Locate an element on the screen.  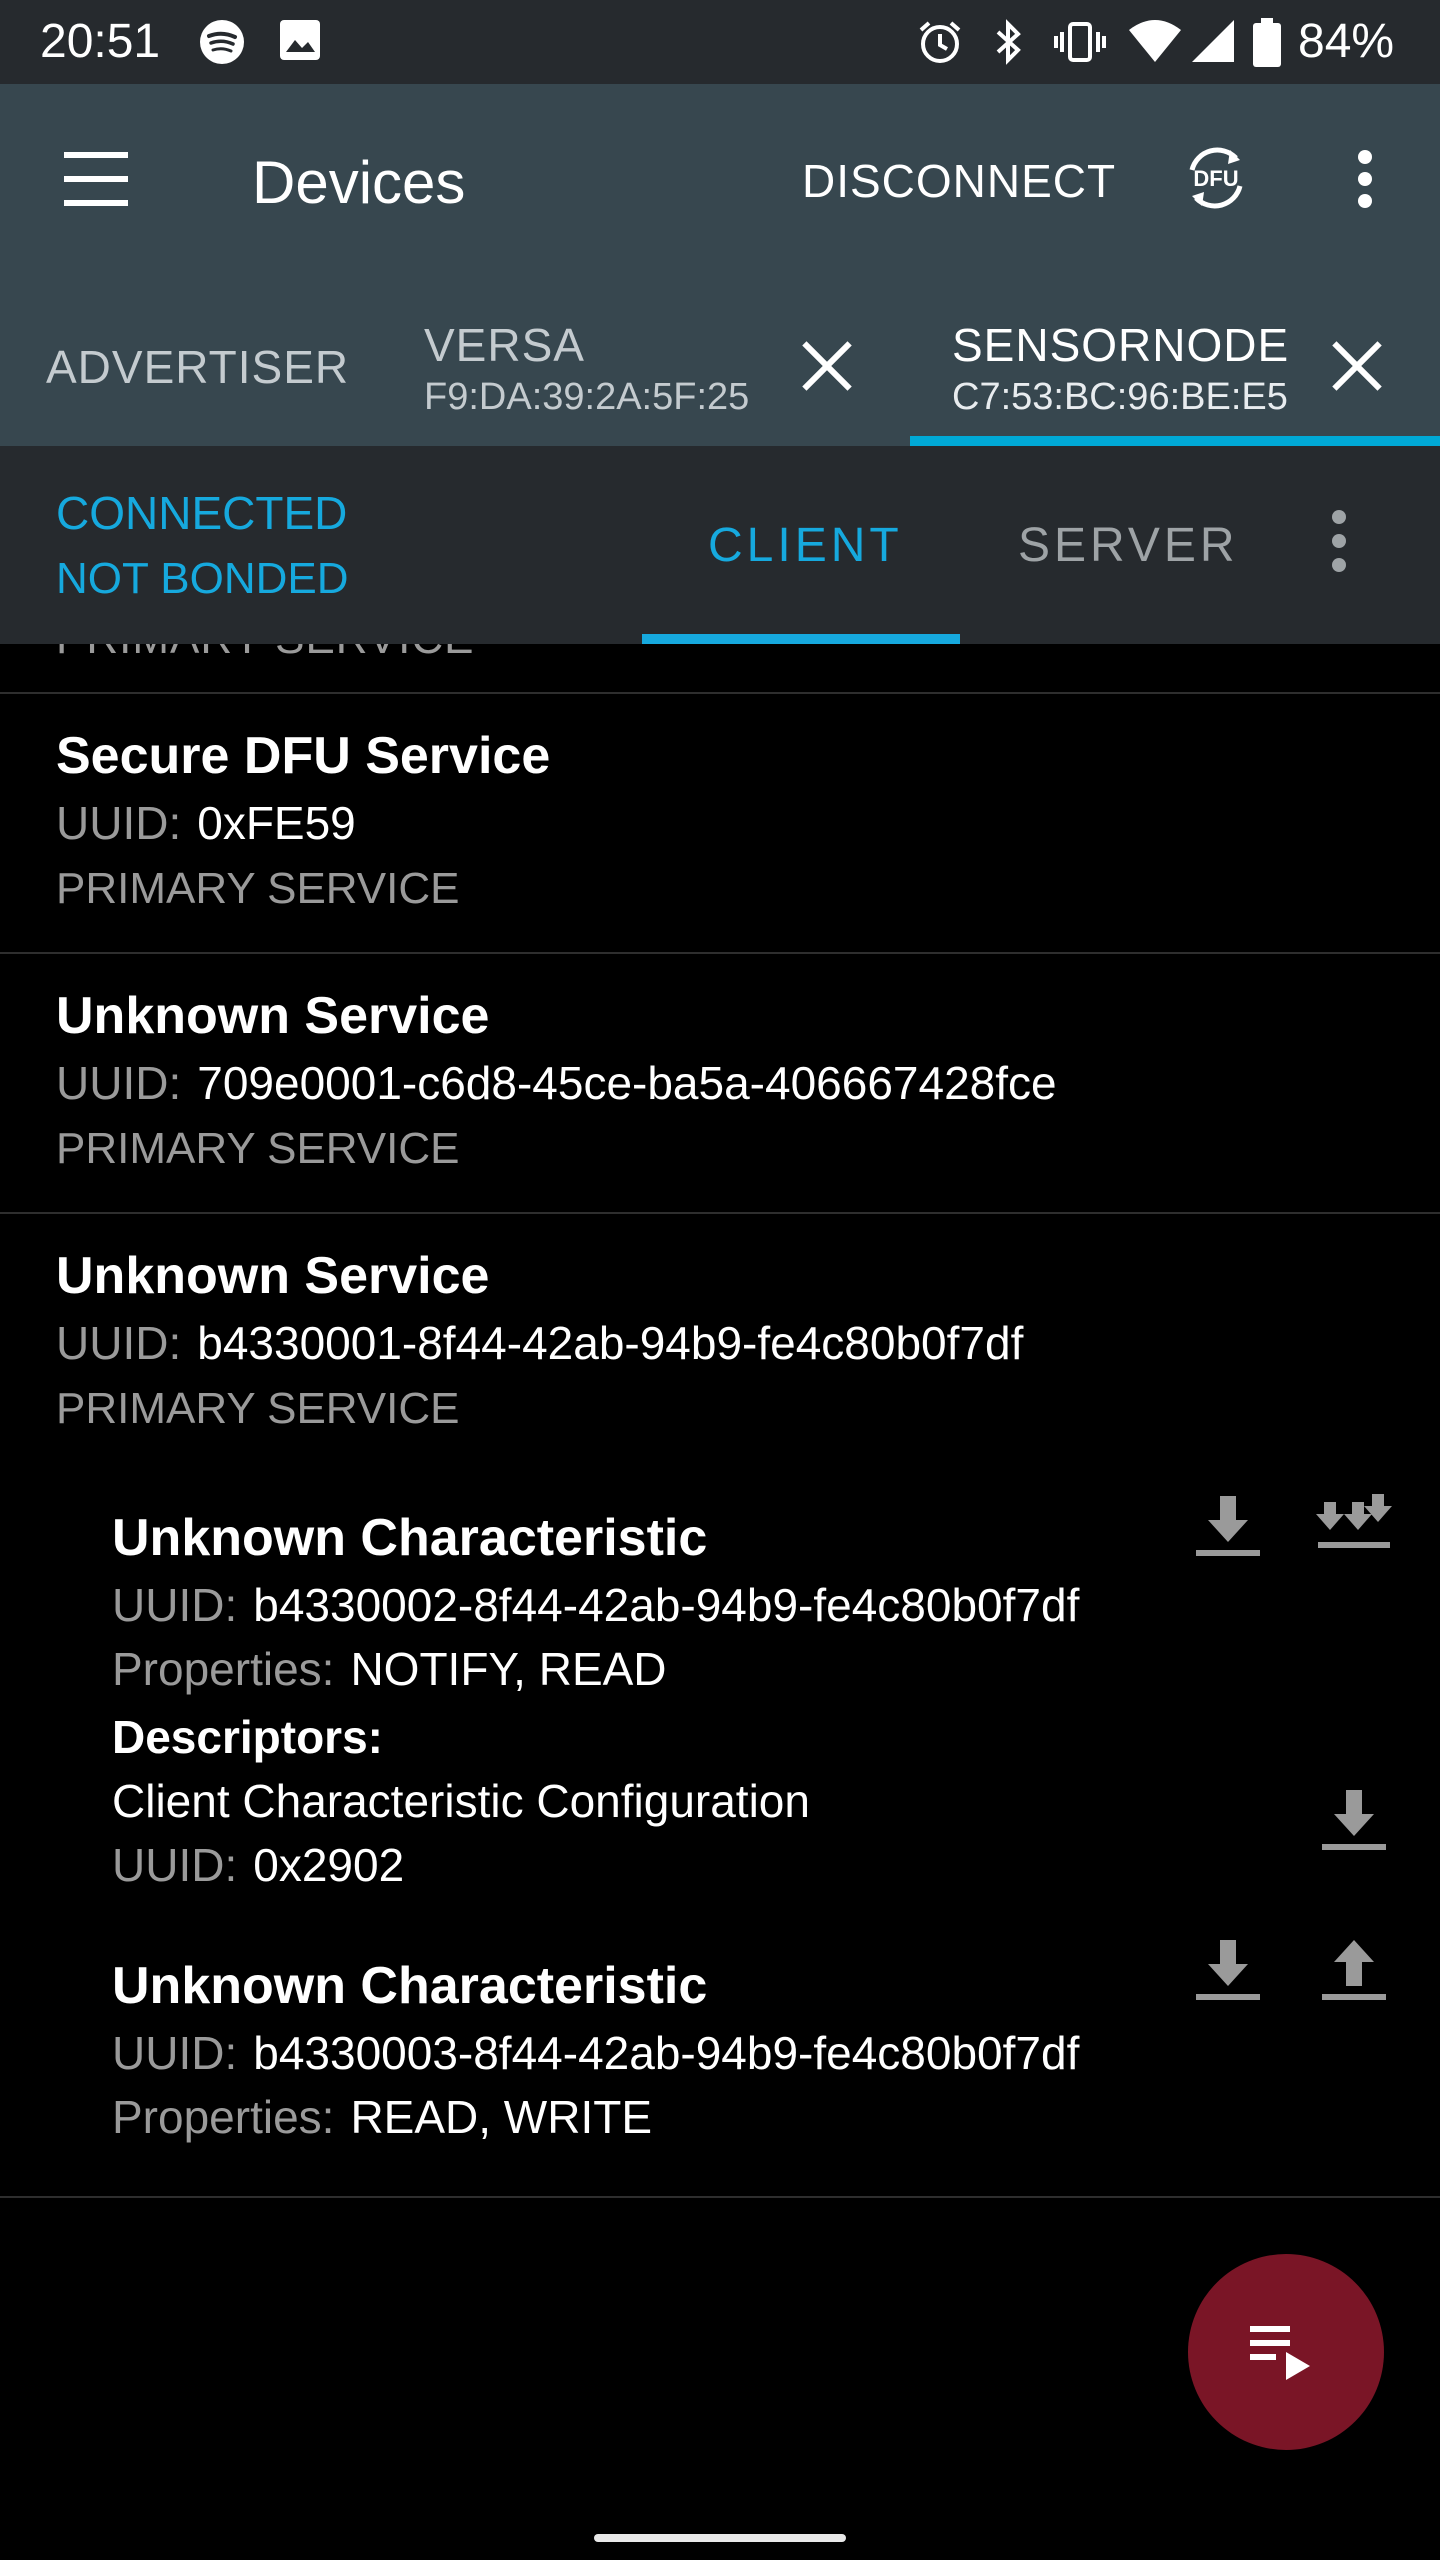
tab-device-sensornode: SENSORNODE C7:53:BC:96:BE:E5 is located at coordinates (1120, 368).